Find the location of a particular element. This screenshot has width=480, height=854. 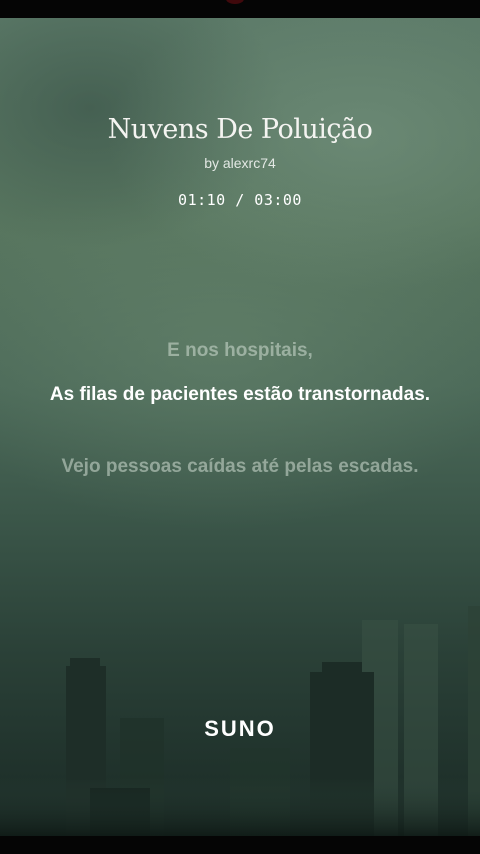

bottom-bar is located at coordinates (240, 845).